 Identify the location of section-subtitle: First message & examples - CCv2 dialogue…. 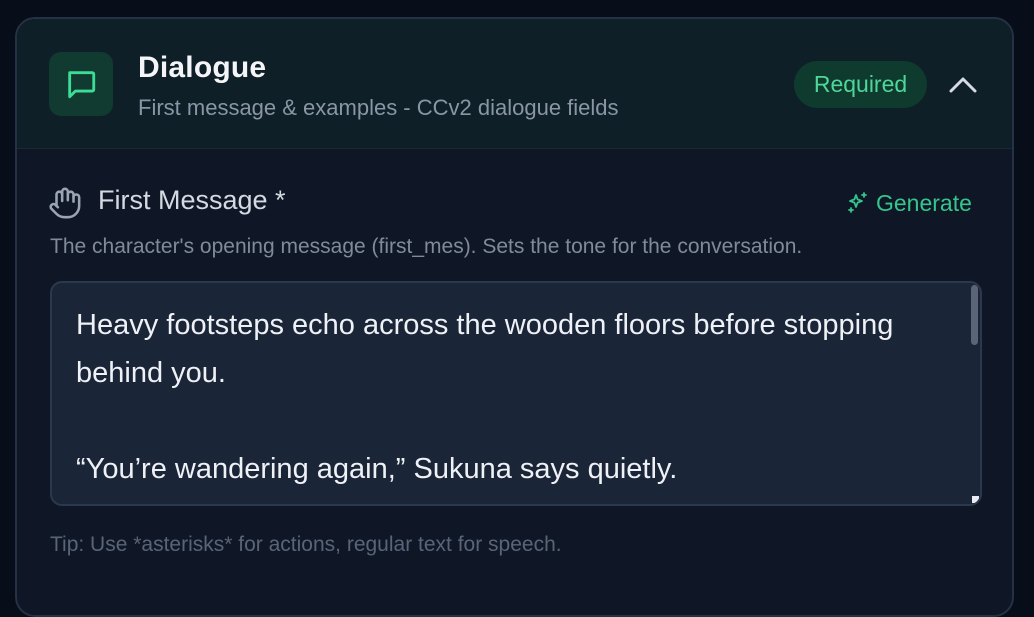
(378, 107).